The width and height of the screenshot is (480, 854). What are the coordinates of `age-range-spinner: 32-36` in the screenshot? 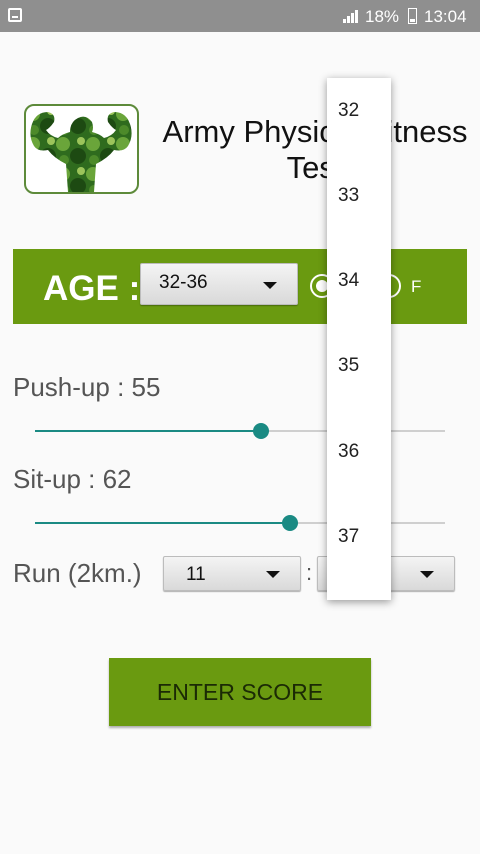 It's located at (219, 284).